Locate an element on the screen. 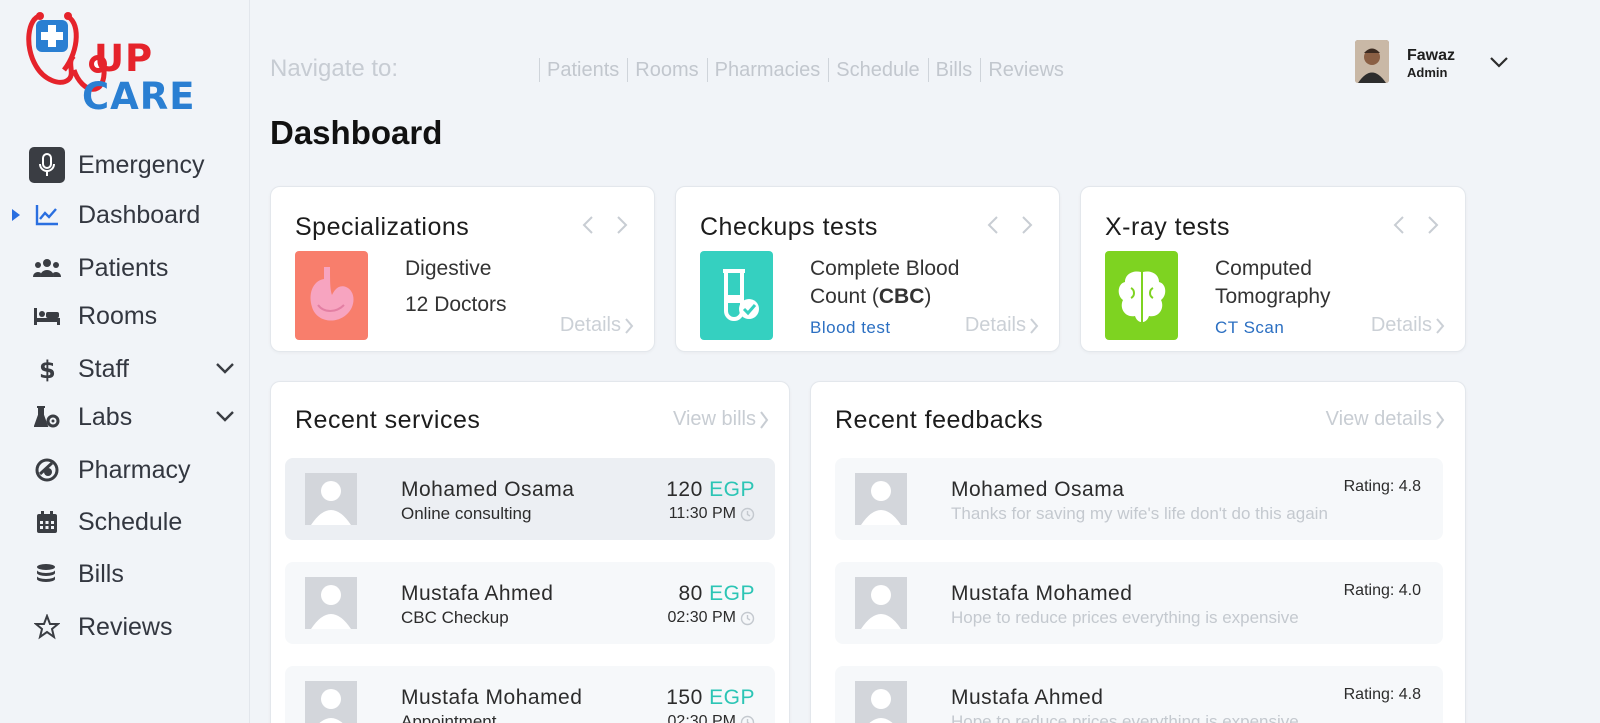 This screenshot has height=723, width=1600. sidebar-item-patients: Patients is located at coordinates (125, 268).